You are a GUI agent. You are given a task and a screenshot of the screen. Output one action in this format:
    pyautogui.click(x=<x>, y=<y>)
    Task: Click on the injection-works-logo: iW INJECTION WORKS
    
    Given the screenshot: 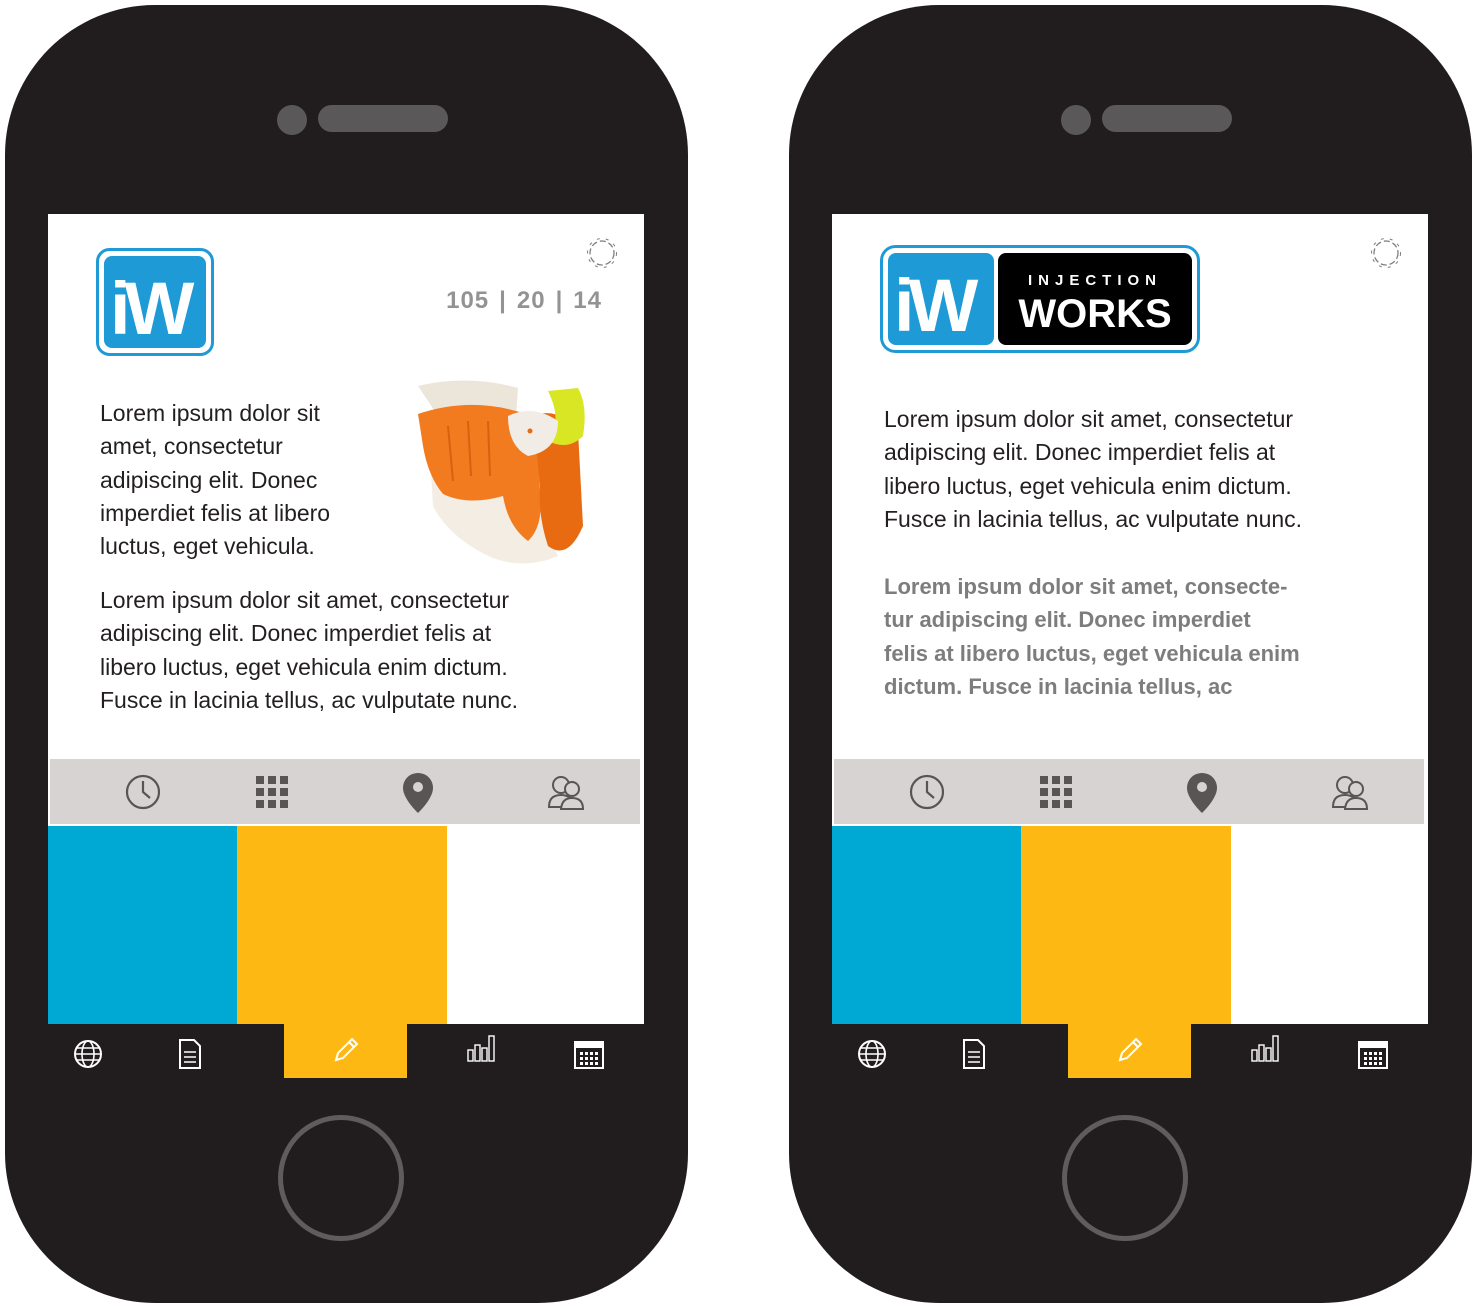 What is the action you would take?
    pyautogui.click(x=1040, y=299)
    